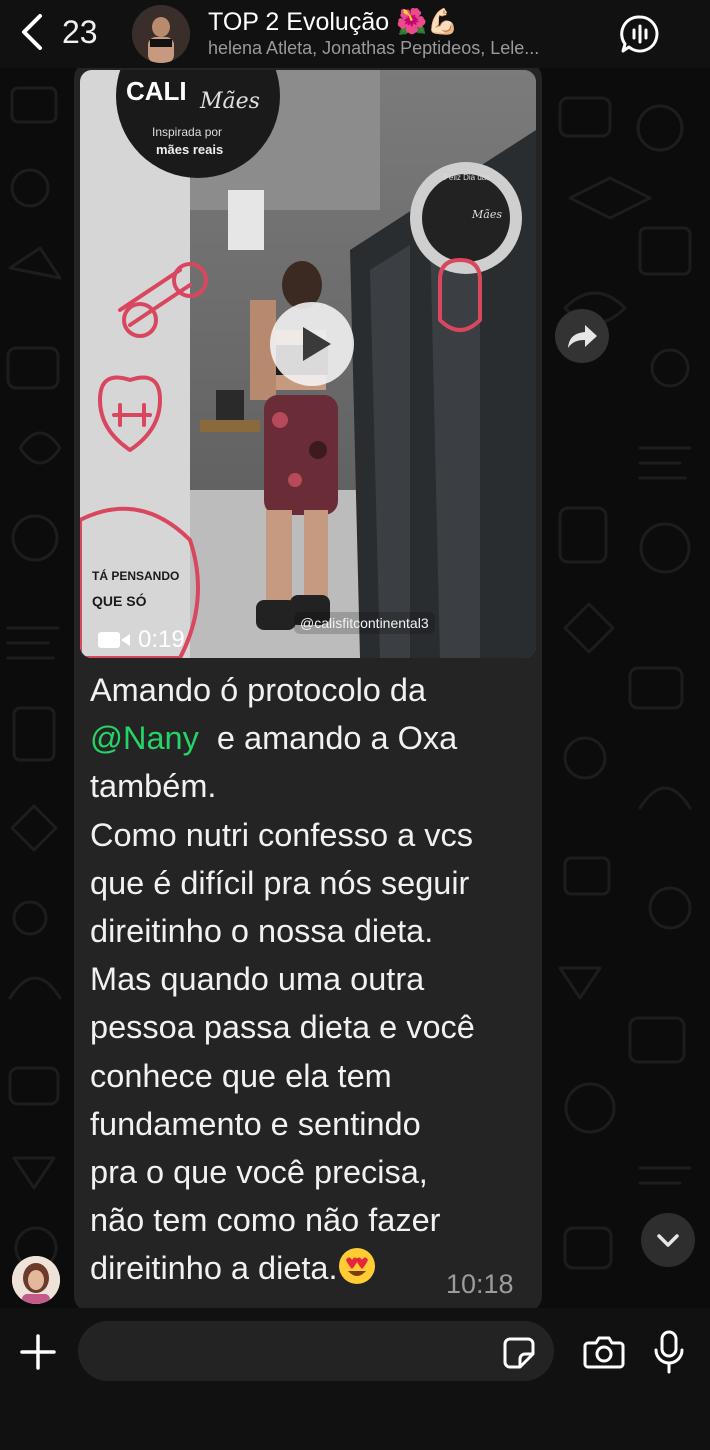 This screenshot has height=1450, width=710. I want to click on message-text-start: Amando ó protocolo da, so click(258, 690).